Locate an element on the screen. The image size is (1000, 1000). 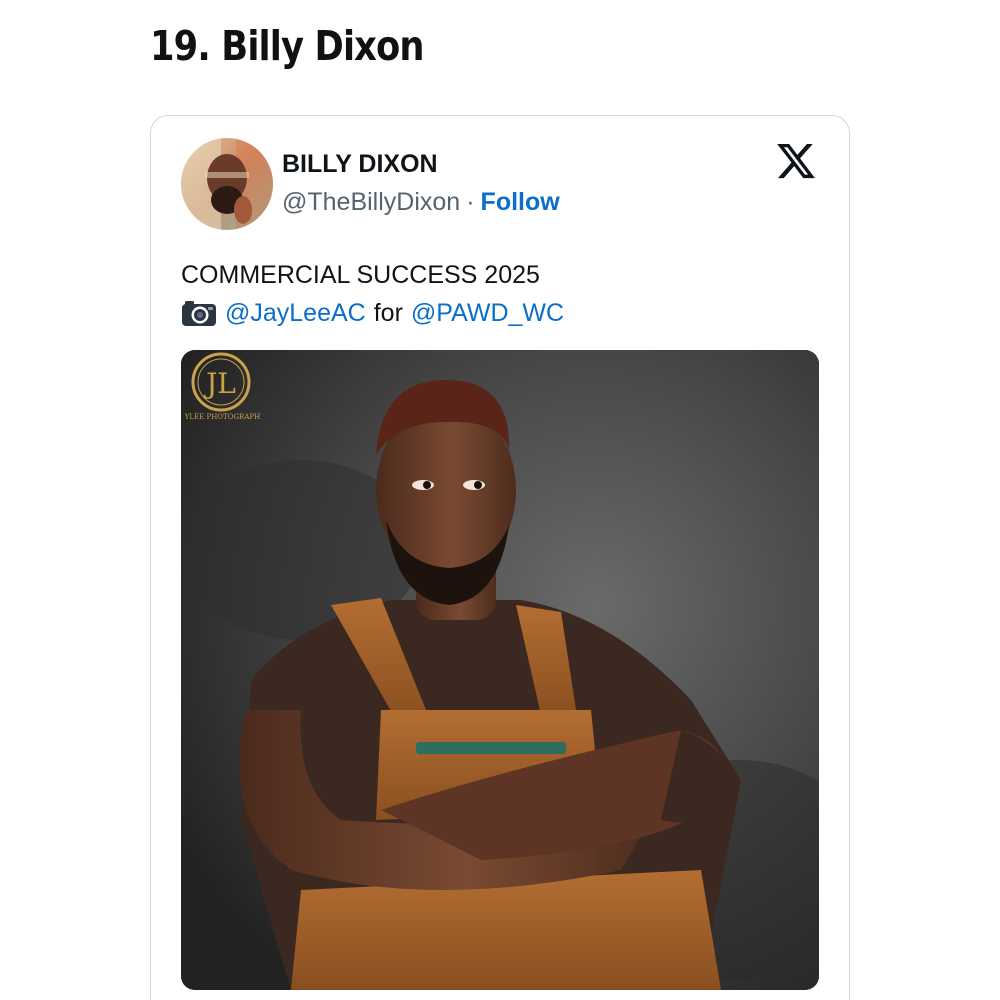
follow-link: Follow is located at coordinates (520, 202).